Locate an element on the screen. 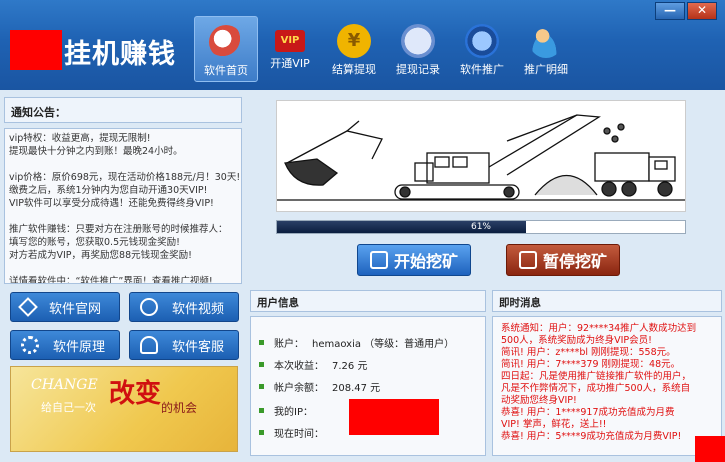  user-info-title: 用户信息 is located at coordinates (368, 301).